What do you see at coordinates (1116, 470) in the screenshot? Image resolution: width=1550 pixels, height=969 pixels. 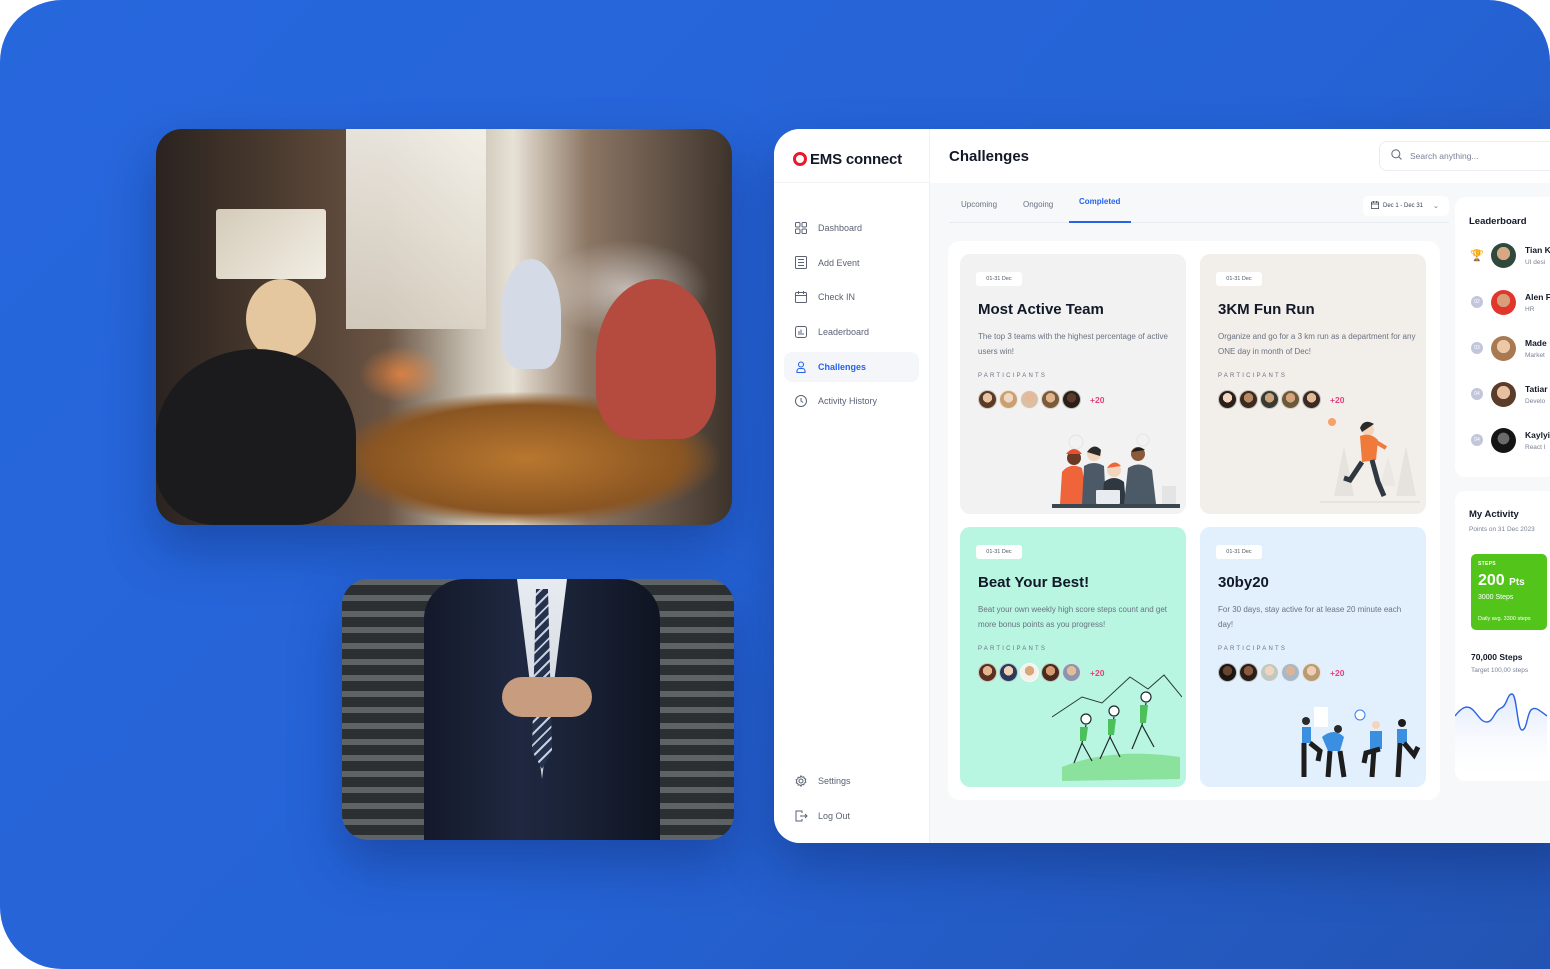 I see `team-laptop-illustration` at bounding box center [1116, 470].